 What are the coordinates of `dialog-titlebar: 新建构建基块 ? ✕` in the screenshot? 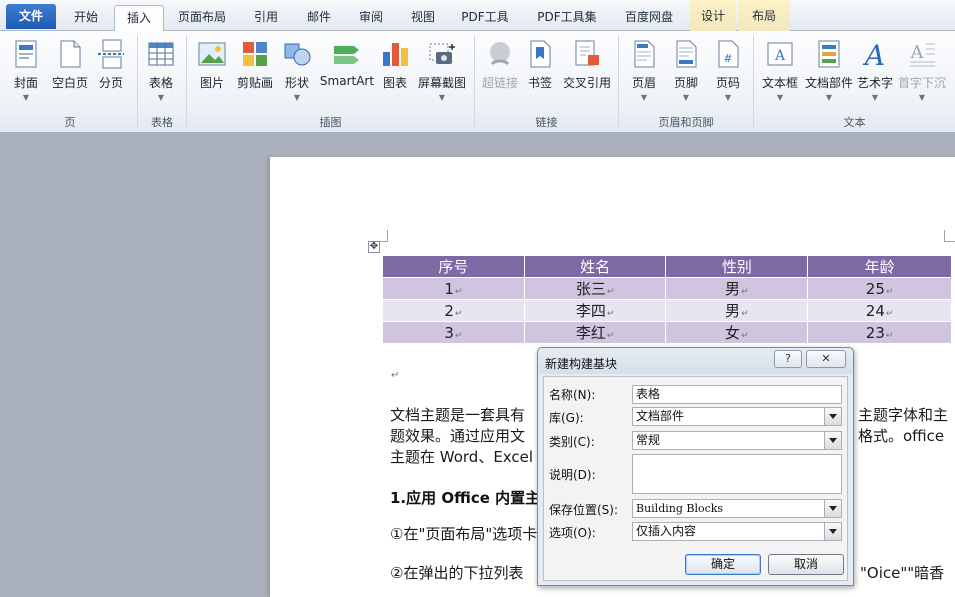 It's located at (695, 361).